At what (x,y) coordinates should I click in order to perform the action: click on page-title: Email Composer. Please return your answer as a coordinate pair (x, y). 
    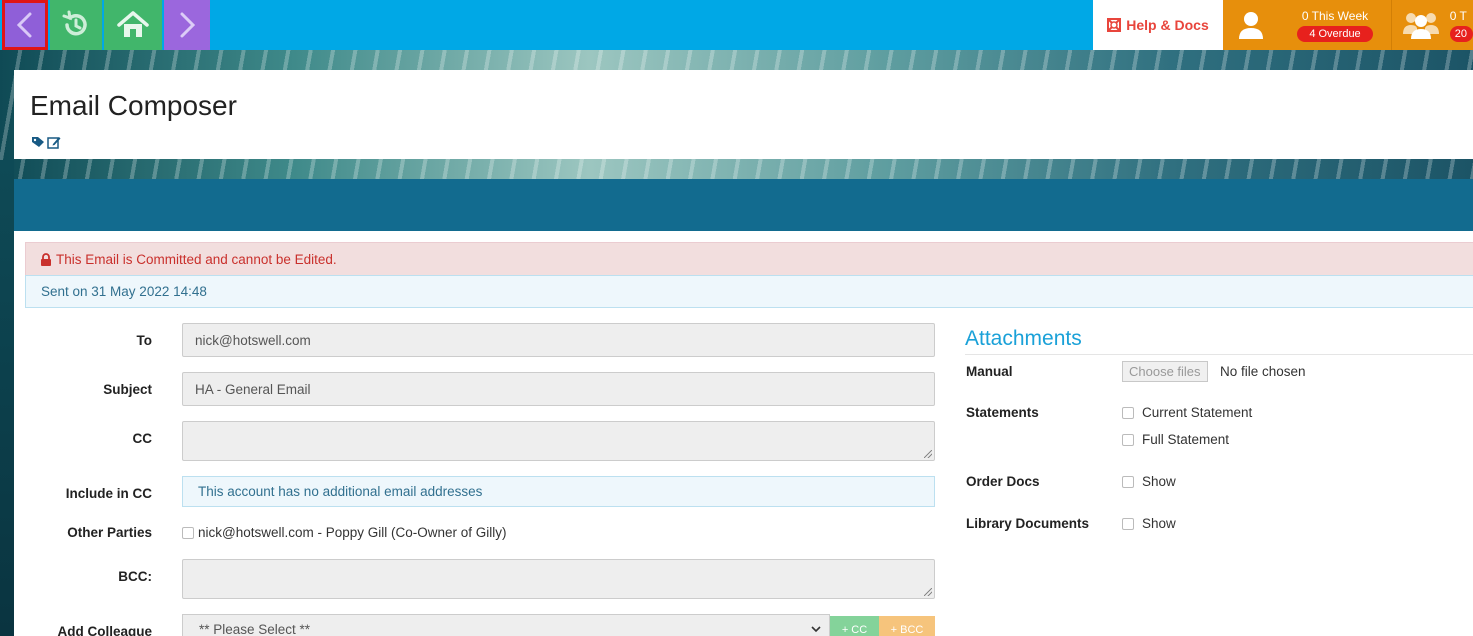
    Looking at the image, I should click on (133, 105).